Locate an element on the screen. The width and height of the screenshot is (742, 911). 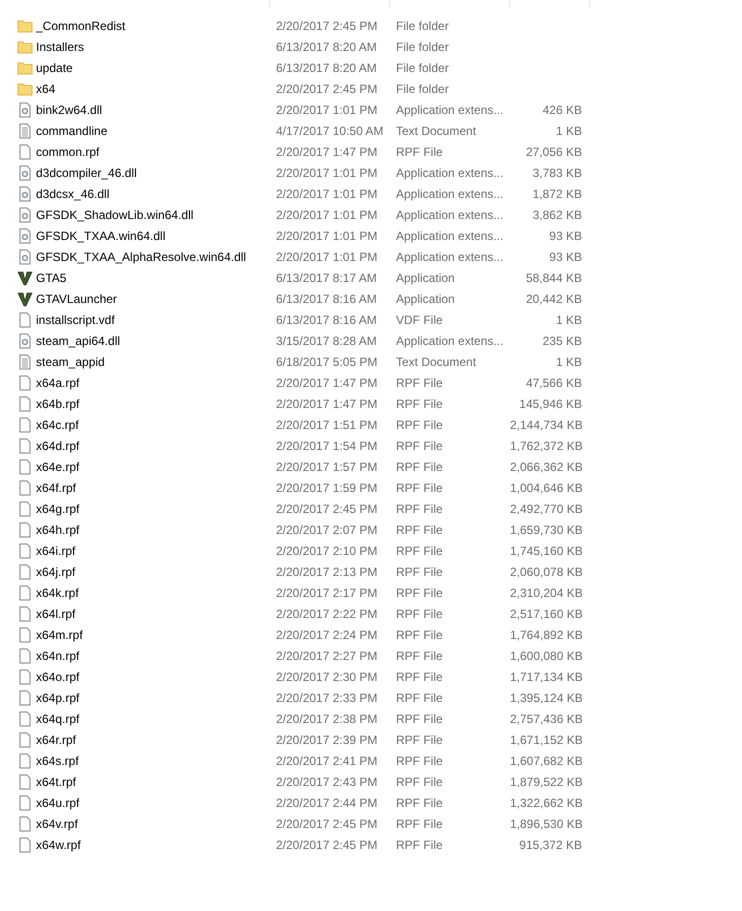
file-name: x64a.rpf is located at coordinates (58, 383).